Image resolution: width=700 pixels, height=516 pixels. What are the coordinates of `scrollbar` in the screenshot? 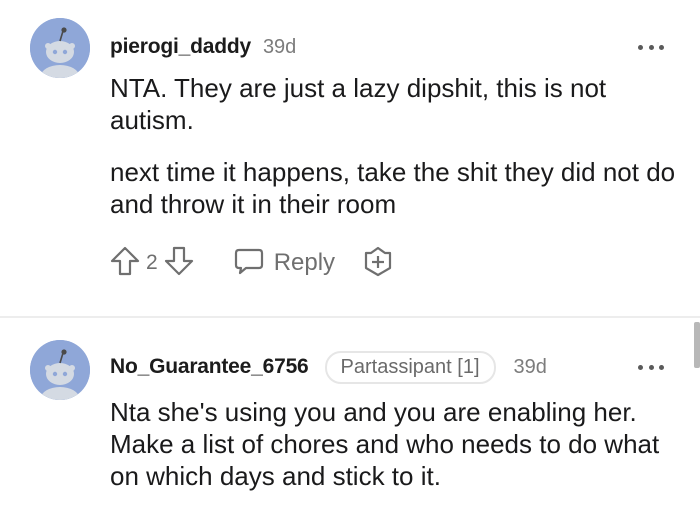 It's located at (697, 345).